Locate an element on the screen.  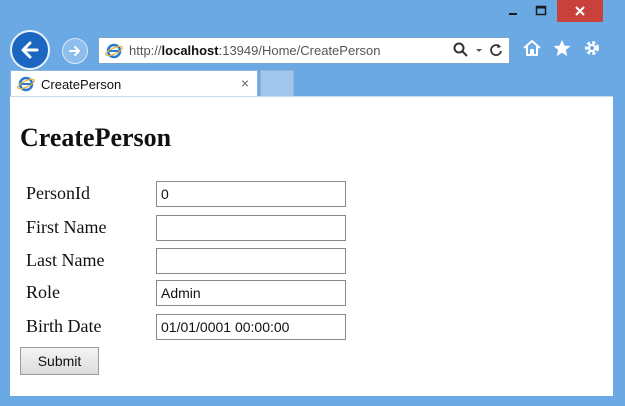
submit-button: Submit is located at coordinates (59, 361).